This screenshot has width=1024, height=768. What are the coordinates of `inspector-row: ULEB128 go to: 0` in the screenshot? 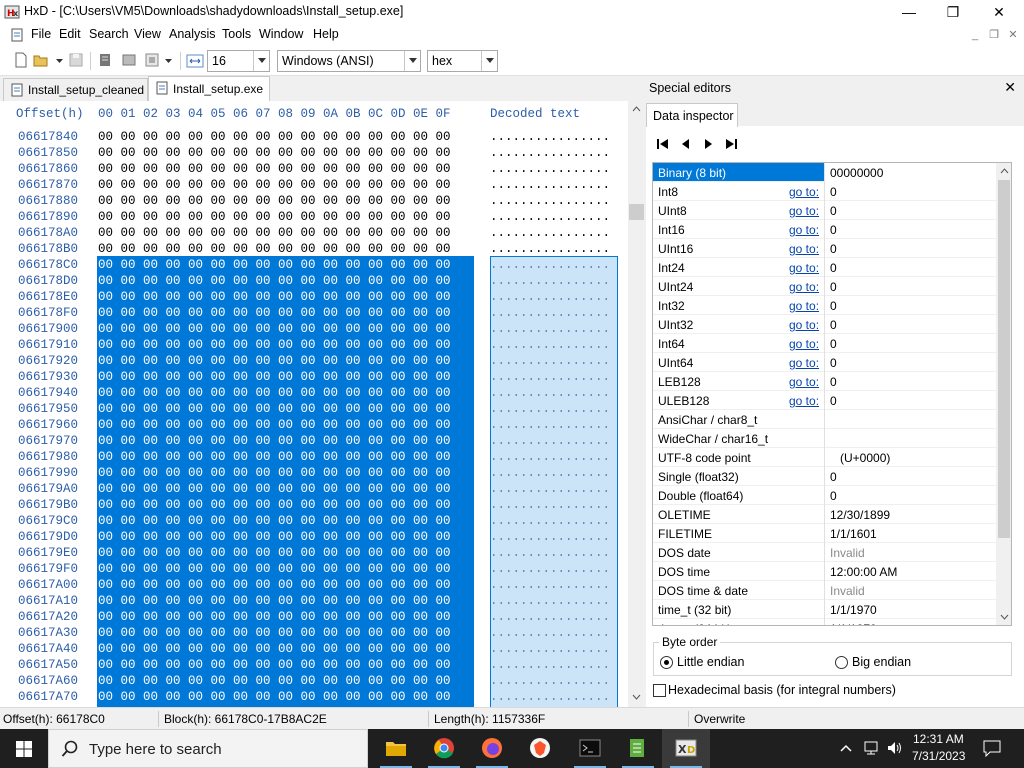 It's located at (824, 400).